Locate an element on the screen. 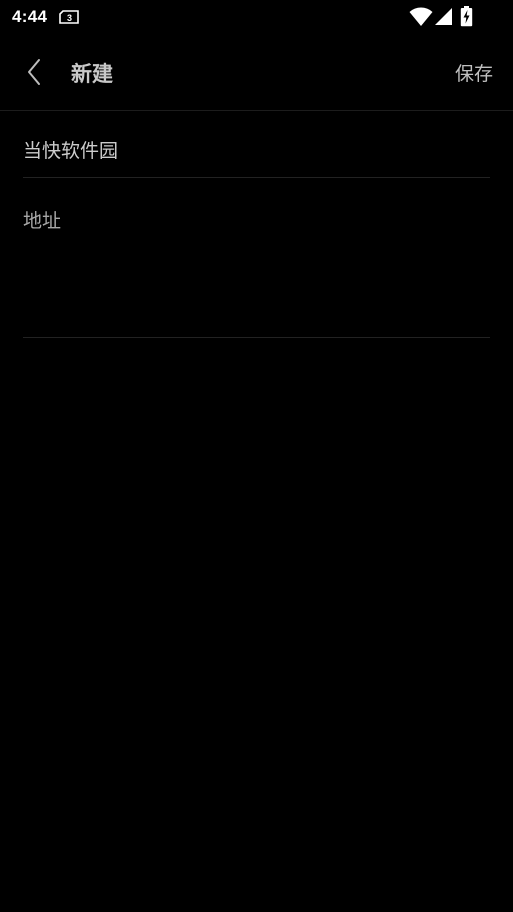  back-button is located at coordinates (36, 72).